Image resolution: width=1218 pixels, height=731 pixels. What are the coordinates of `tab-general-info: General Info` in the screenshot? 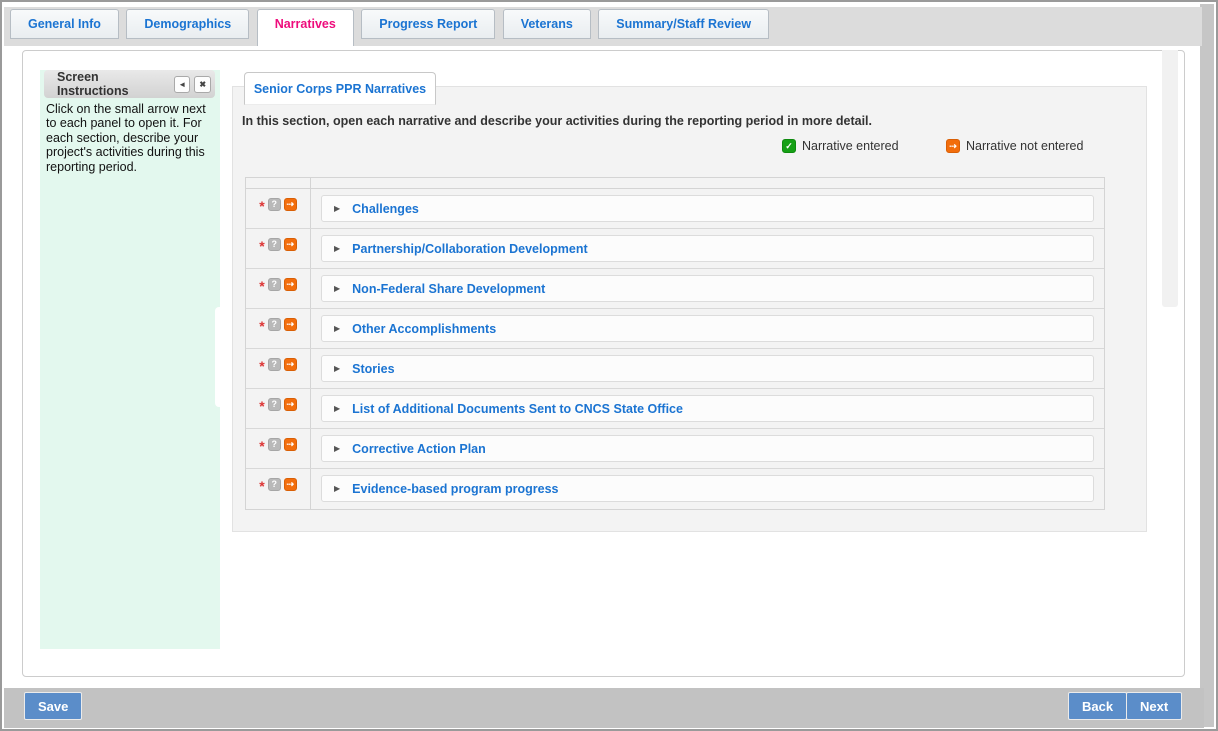 It's located at (64, 24).